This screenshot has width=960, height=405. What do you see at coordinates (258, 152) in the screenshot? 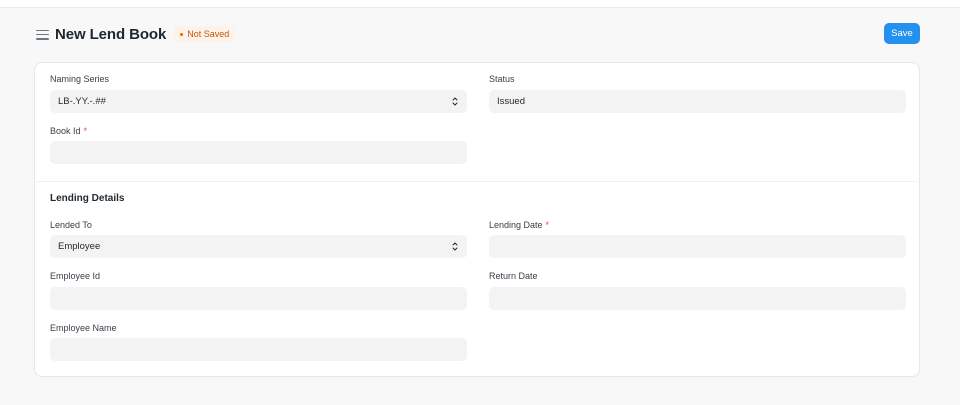
I see `book-id-input` at bounding box center [258, 152].